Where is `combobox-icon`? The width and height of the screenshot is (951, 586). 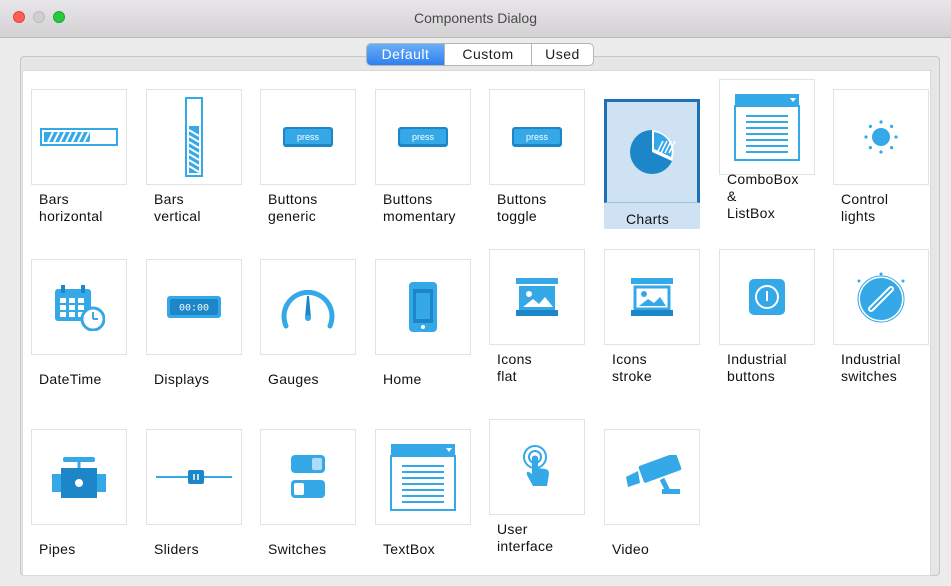 combobox-icon is located at coordinates (767, 127).